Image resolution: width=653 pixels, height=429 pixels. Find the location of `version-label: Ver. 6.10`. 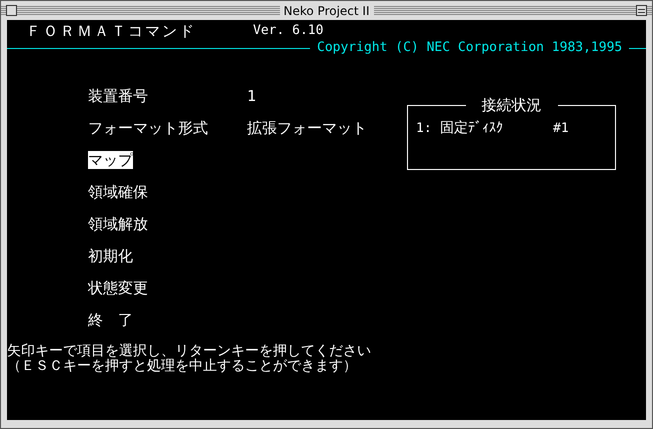

version-label: Ver. 6.10 is located at coordinates (288, 31).